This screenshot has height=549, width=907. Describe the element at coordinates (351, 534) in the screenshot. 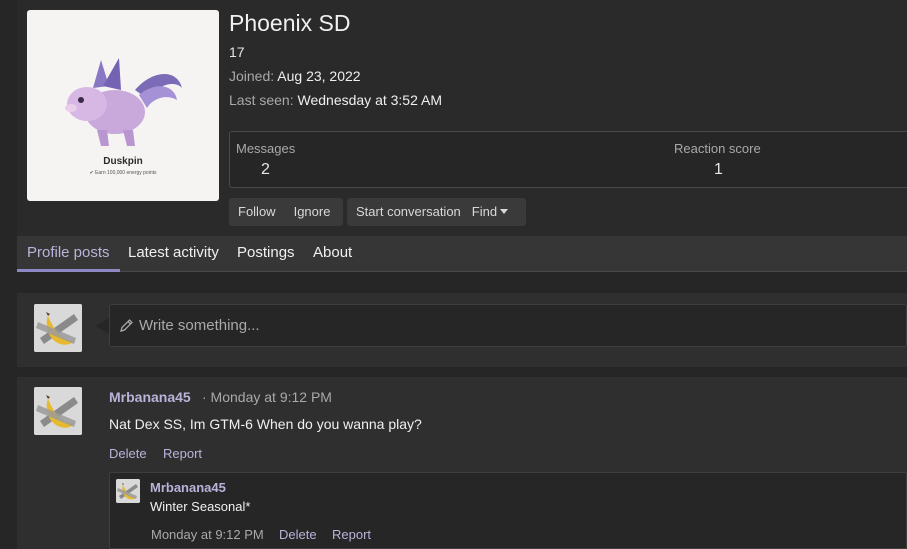

I see `reply-report-link: Report` at that location.